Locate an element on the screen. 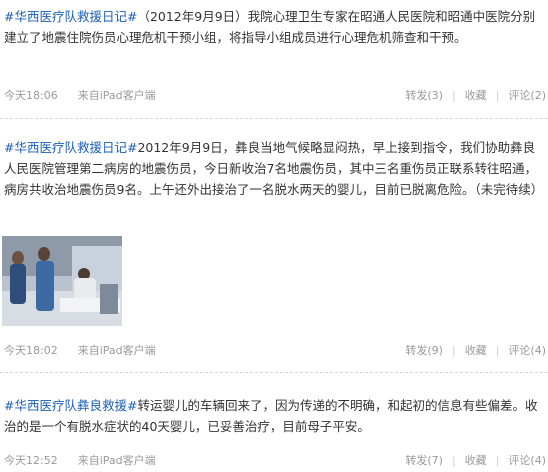 This screenshot has height=472, width=548. post-meta: 今天18:02 来自iPad客户端 转发(9) | 收藏 | 评论(4) is located at coordinates (274, 351).